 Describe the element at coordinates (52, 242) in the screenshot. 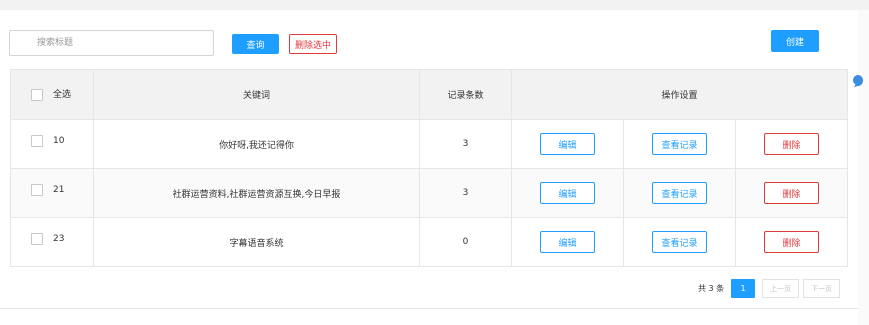

I see `row-select-cell: 23` at that location.